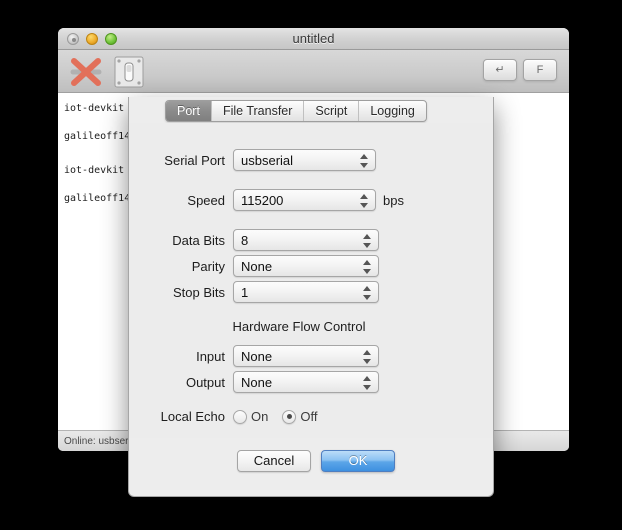  I want to click on local-echo-off-label: Off, so click(309, 416).